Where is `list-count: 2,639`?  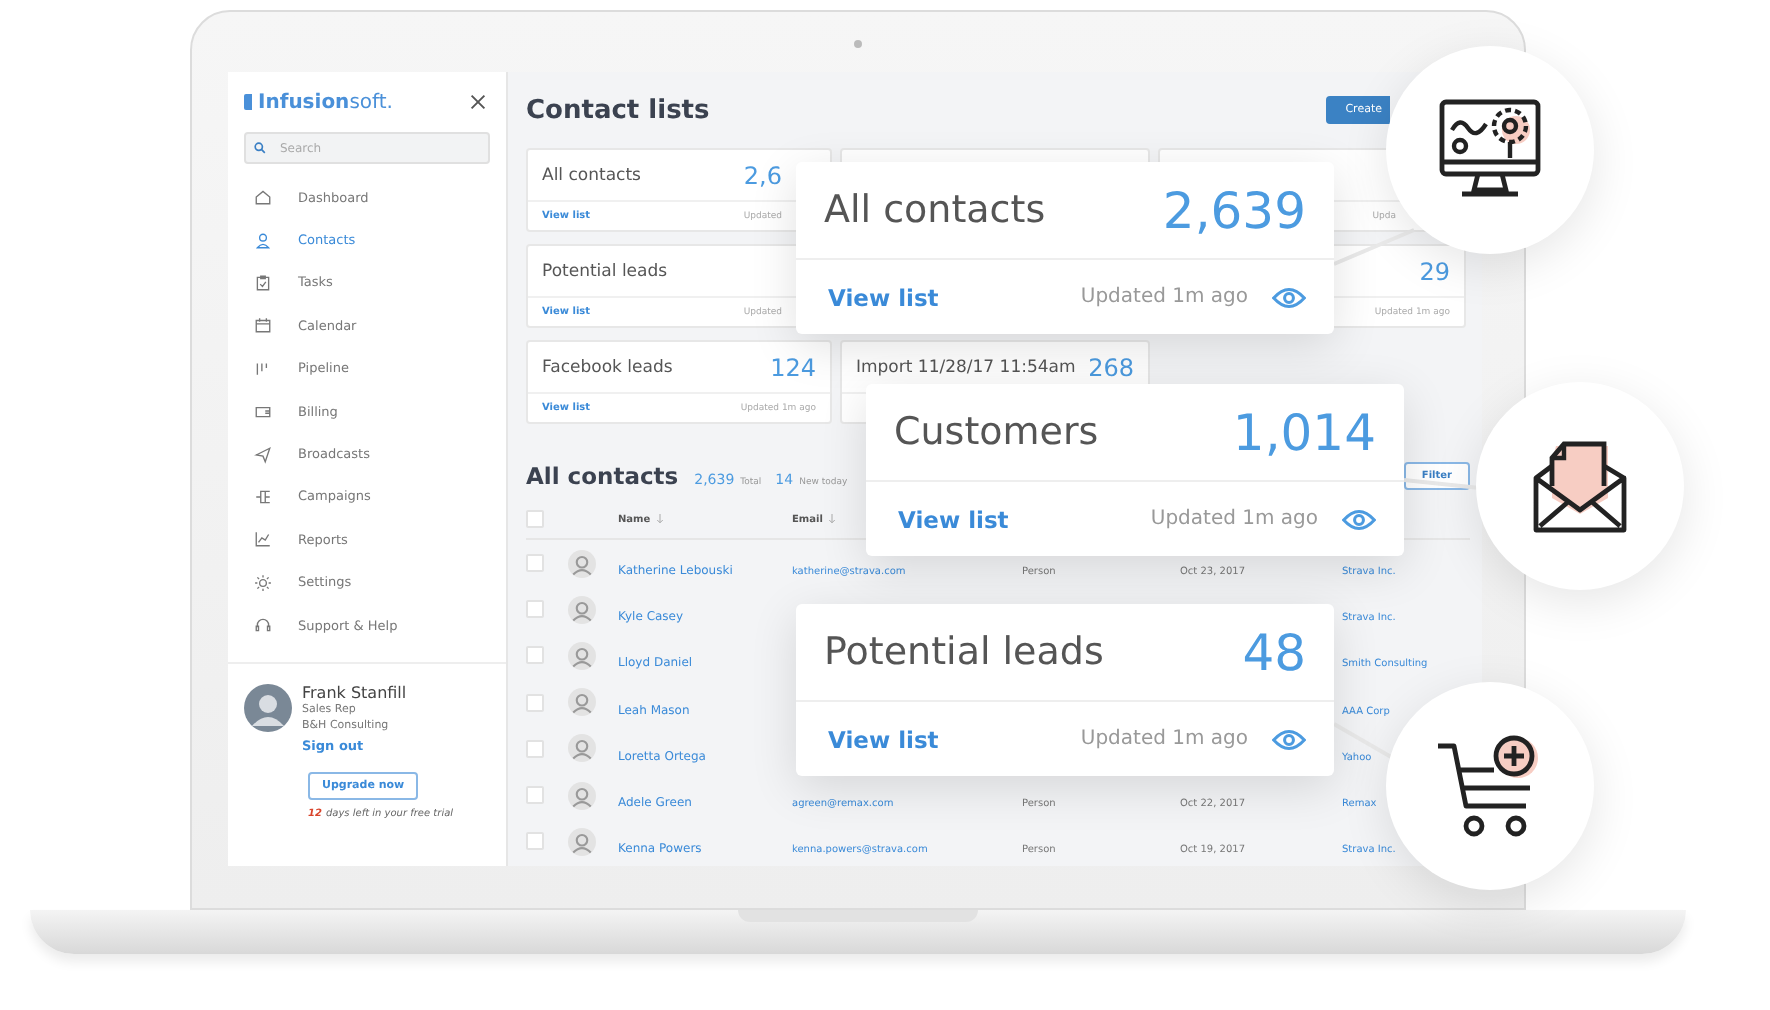
list-count: 2,639 is located at coordinates (1234, 210).